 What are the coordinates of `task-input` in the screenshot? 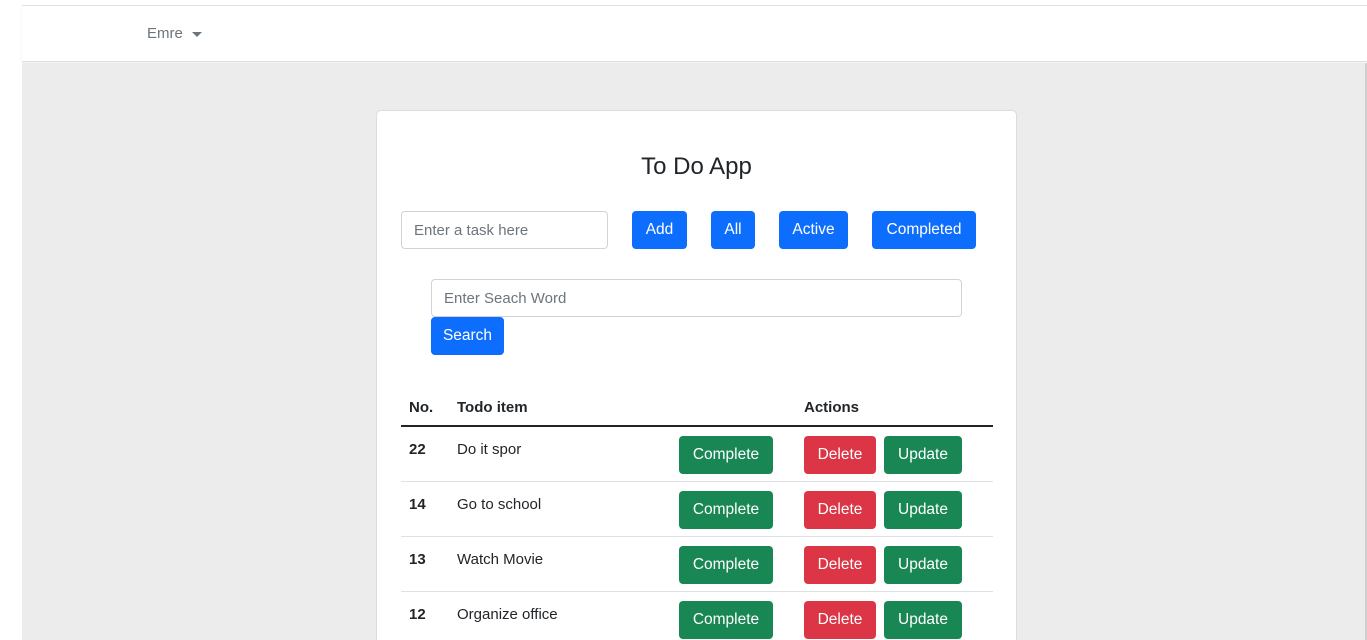 It's located at (504, 230).